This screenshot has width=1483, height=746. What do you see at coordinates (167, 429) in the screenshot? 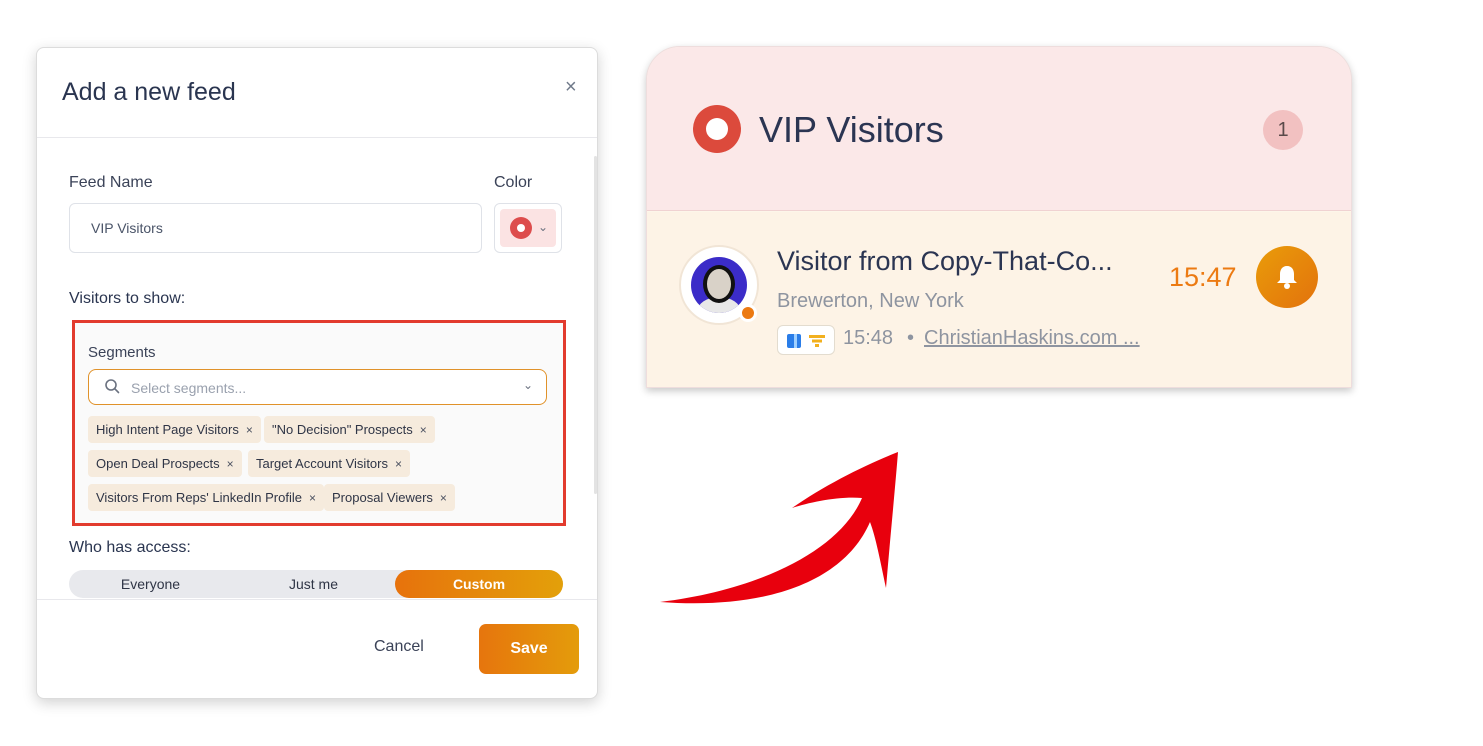
I see `segment-chip-label: High Intent Page Visitors` at bounding box center [167, 429].